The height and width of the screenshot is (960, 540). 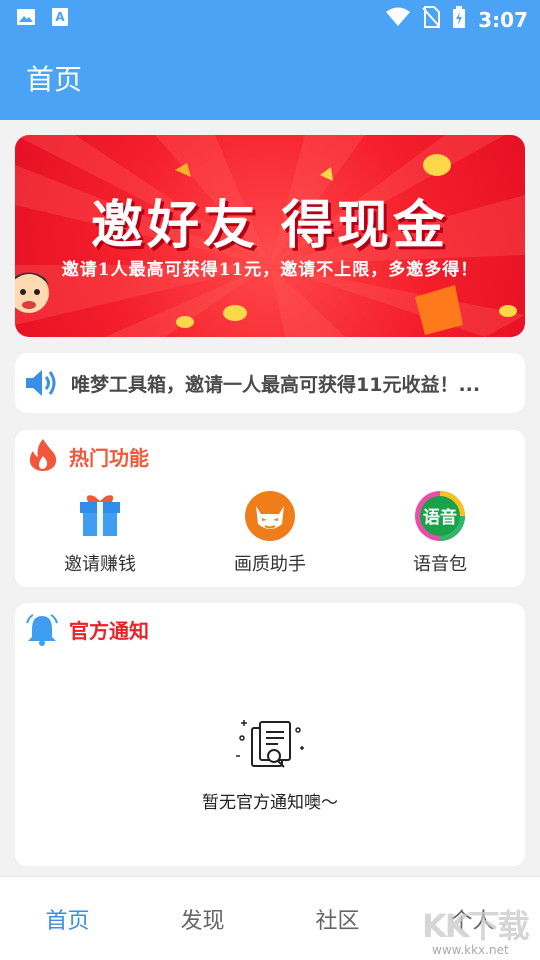 I want to click on gift-icon, so click(x=100, y=516).